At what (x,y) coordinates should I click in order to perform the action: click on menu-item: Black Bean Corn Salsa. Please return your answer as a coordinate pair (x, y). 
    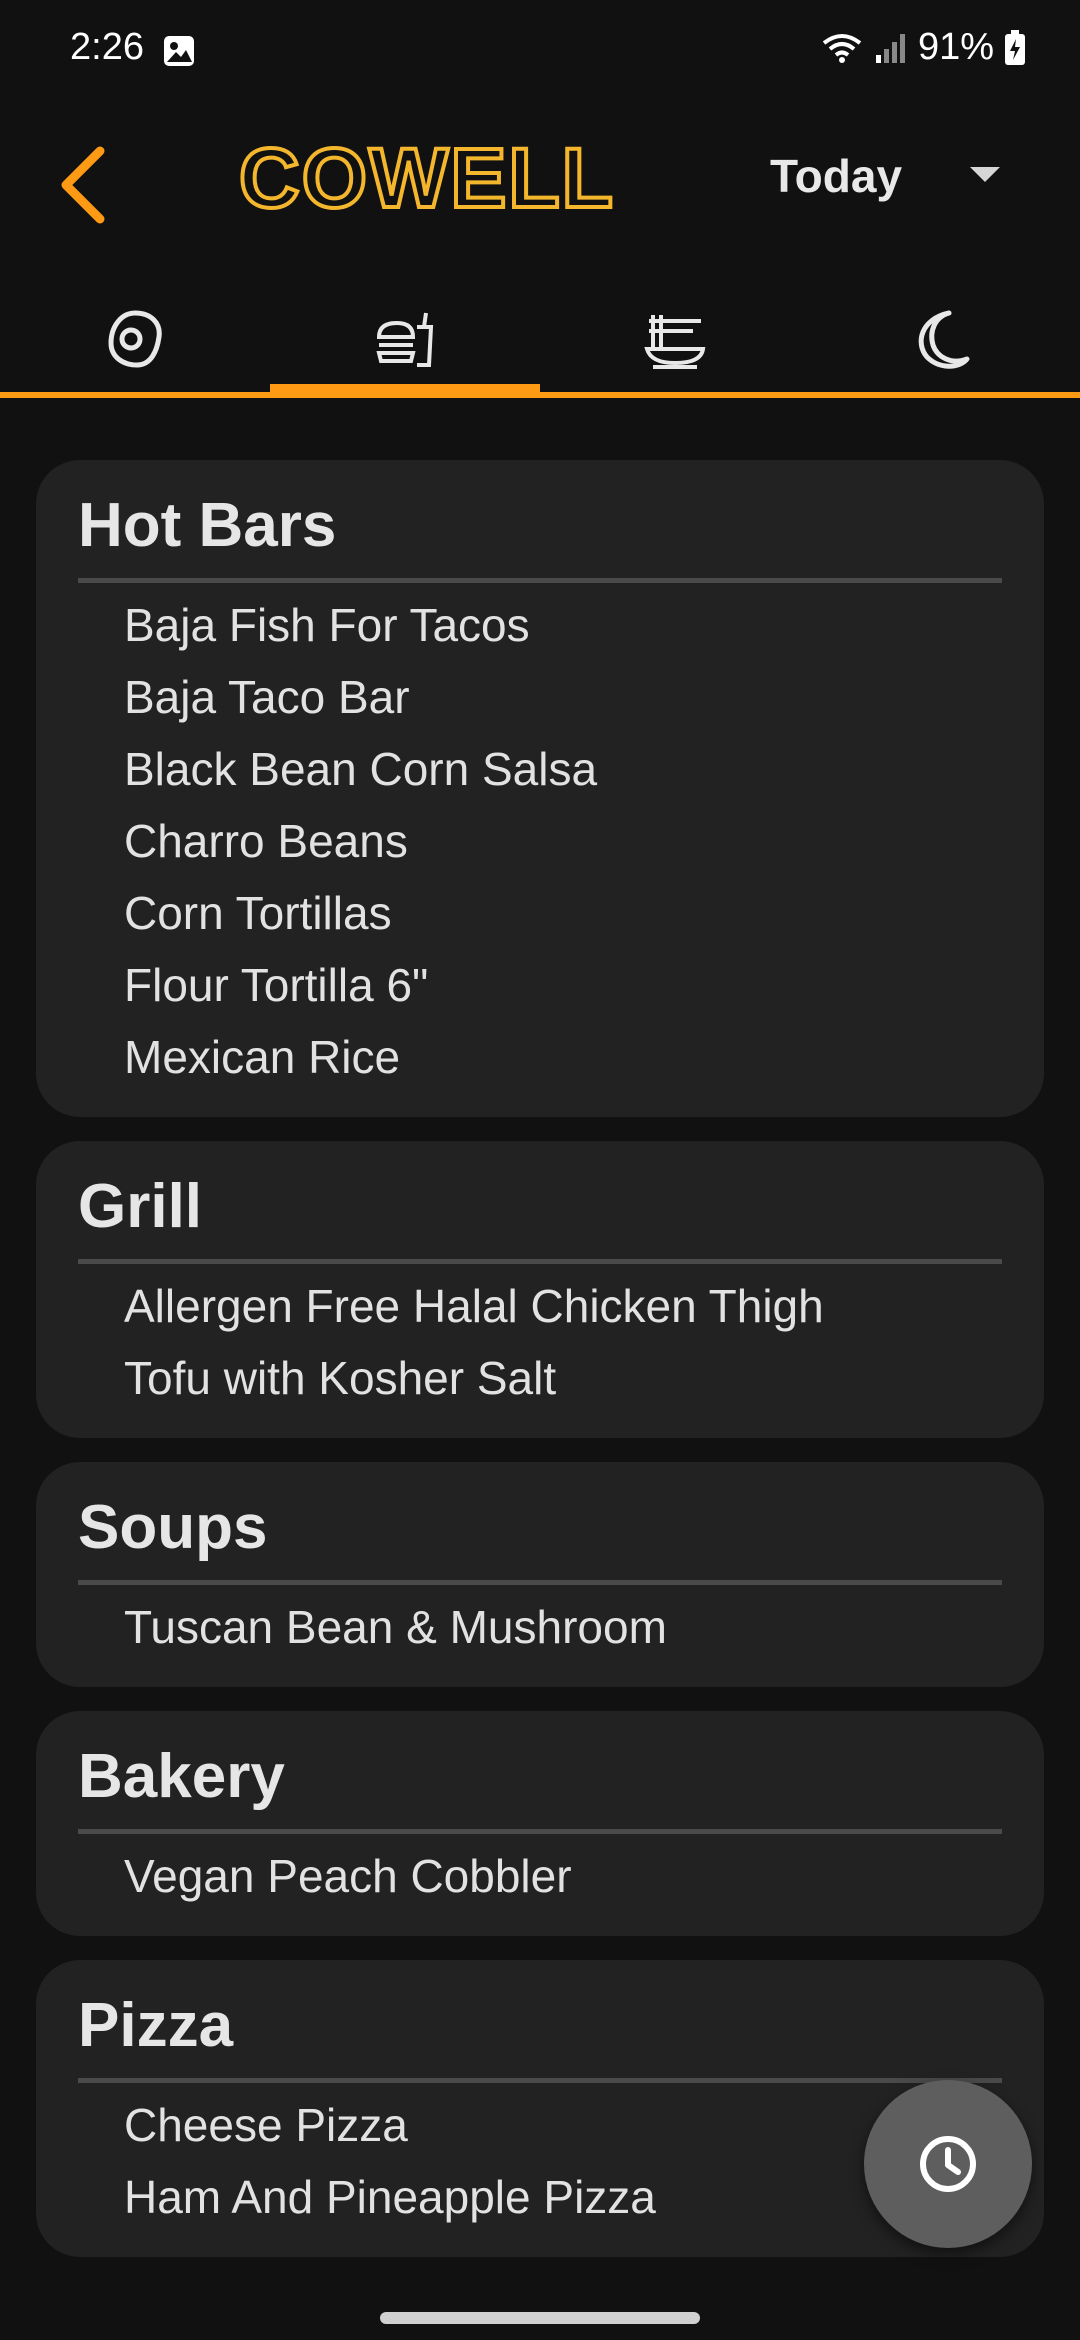
    Looking at the image, I should click on (563, 769).